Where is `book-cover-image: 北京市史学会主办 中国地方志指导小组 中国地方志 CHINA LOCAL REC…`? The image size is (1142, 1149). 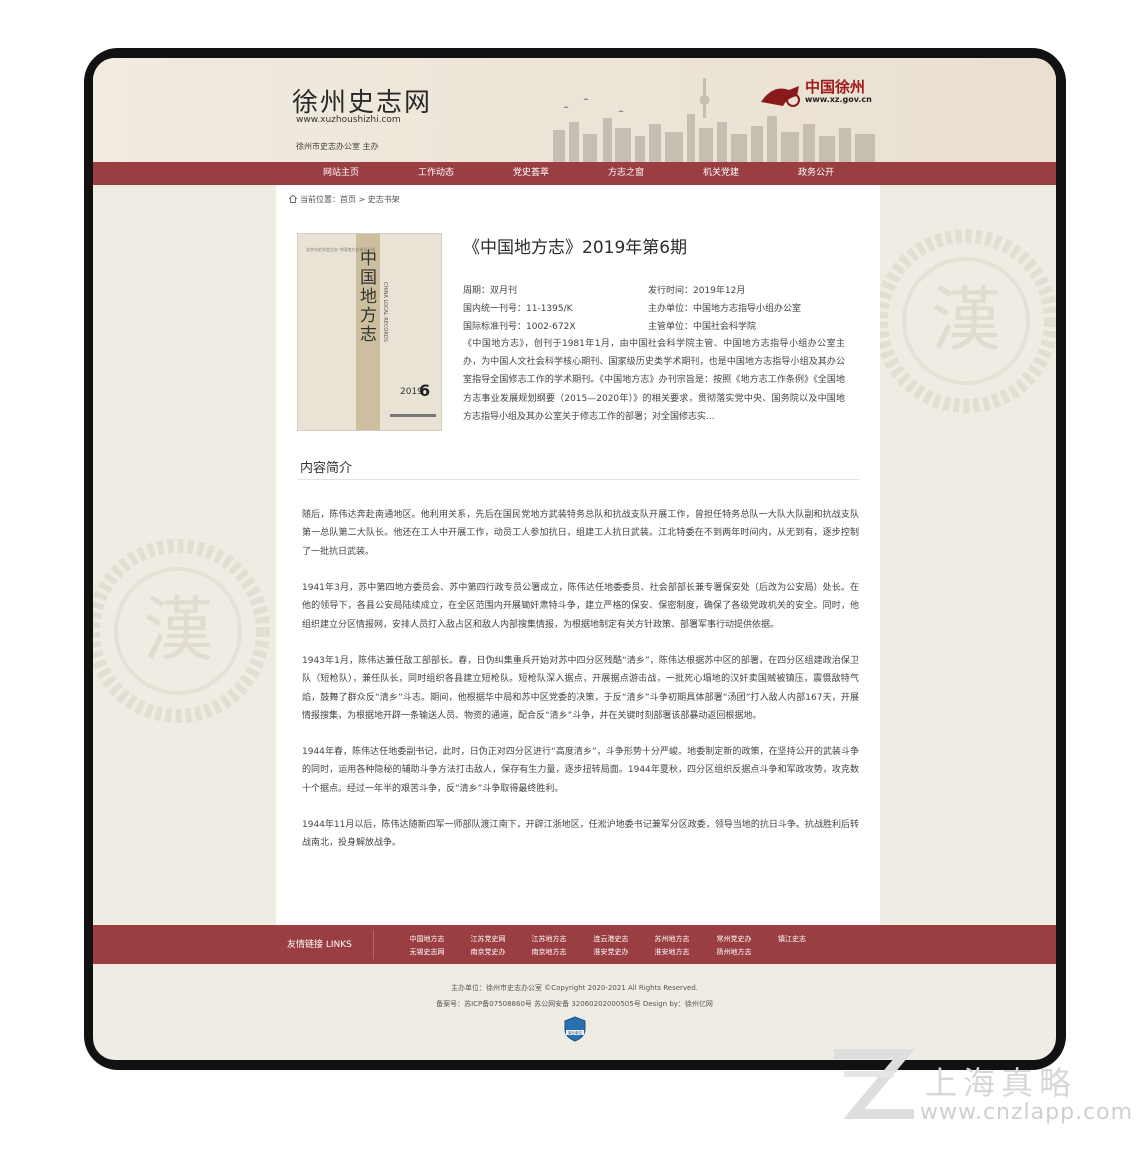 book-cover-image: 北京市史学会主办 中国地方志指导小组 中国地方志 CHINA LOCAL REC… is located at coordinates (369, 332).